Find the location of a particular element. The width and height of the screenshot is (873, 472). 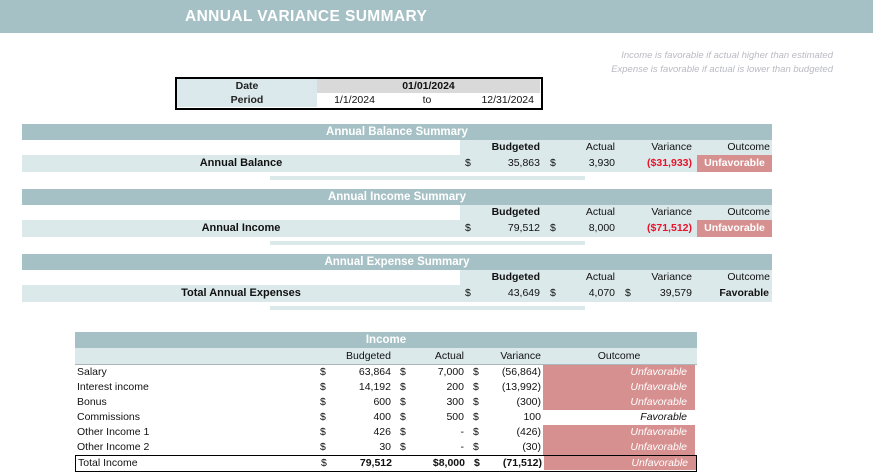

row-label: Commissions is located at coordinates (109, 417).